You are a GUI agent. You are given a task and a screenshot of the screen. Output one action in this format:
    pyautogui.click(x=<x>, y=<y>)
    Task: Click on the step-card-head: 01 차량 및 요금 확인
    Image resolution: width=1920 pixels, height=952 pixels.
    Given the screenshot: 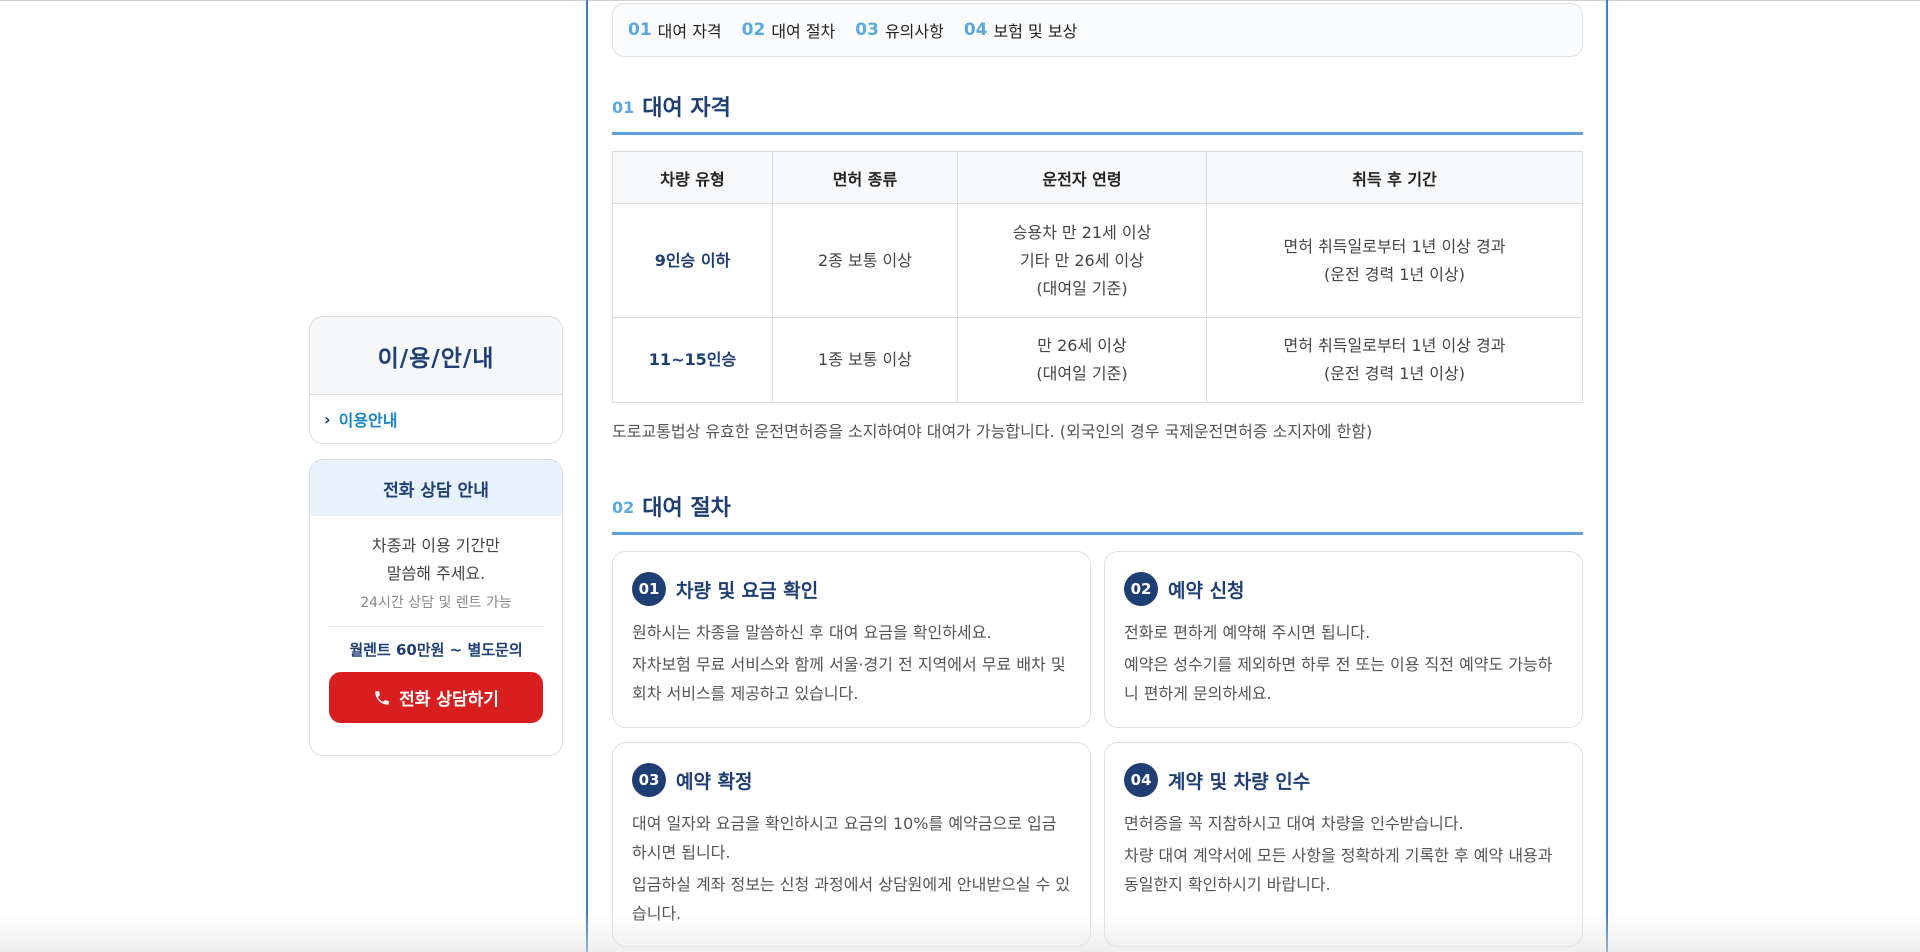 What is the action you would take?
    pyautogui.click(x=851, y=589)
    